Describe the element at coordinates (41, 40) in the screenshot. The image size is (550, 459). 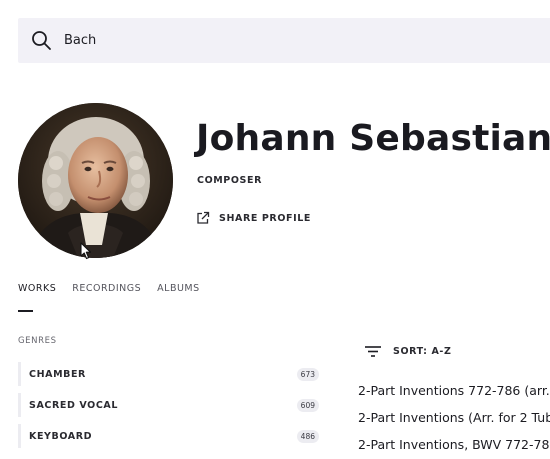
I see `search-icon` at that location.